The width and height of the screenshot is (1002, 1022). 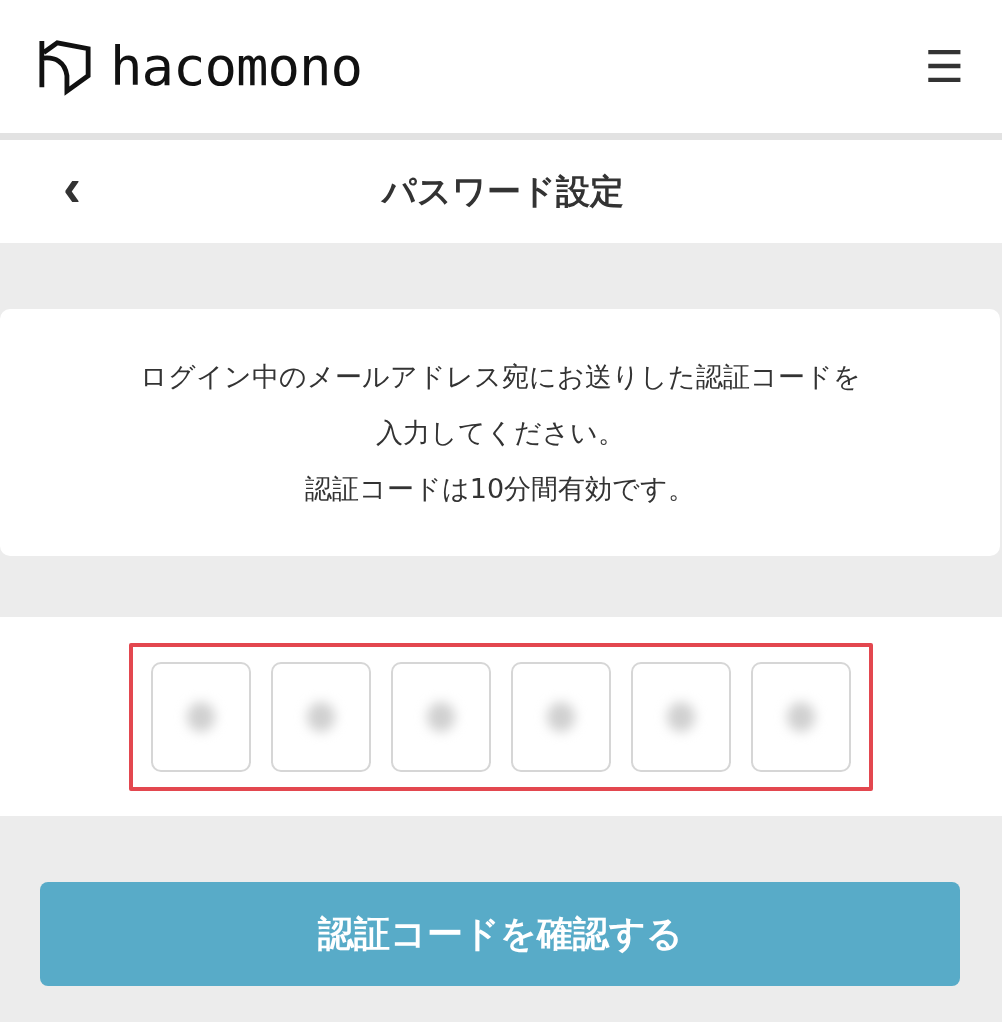 I want to click on page-title: パスワード設定, so click(x=502, y=191).